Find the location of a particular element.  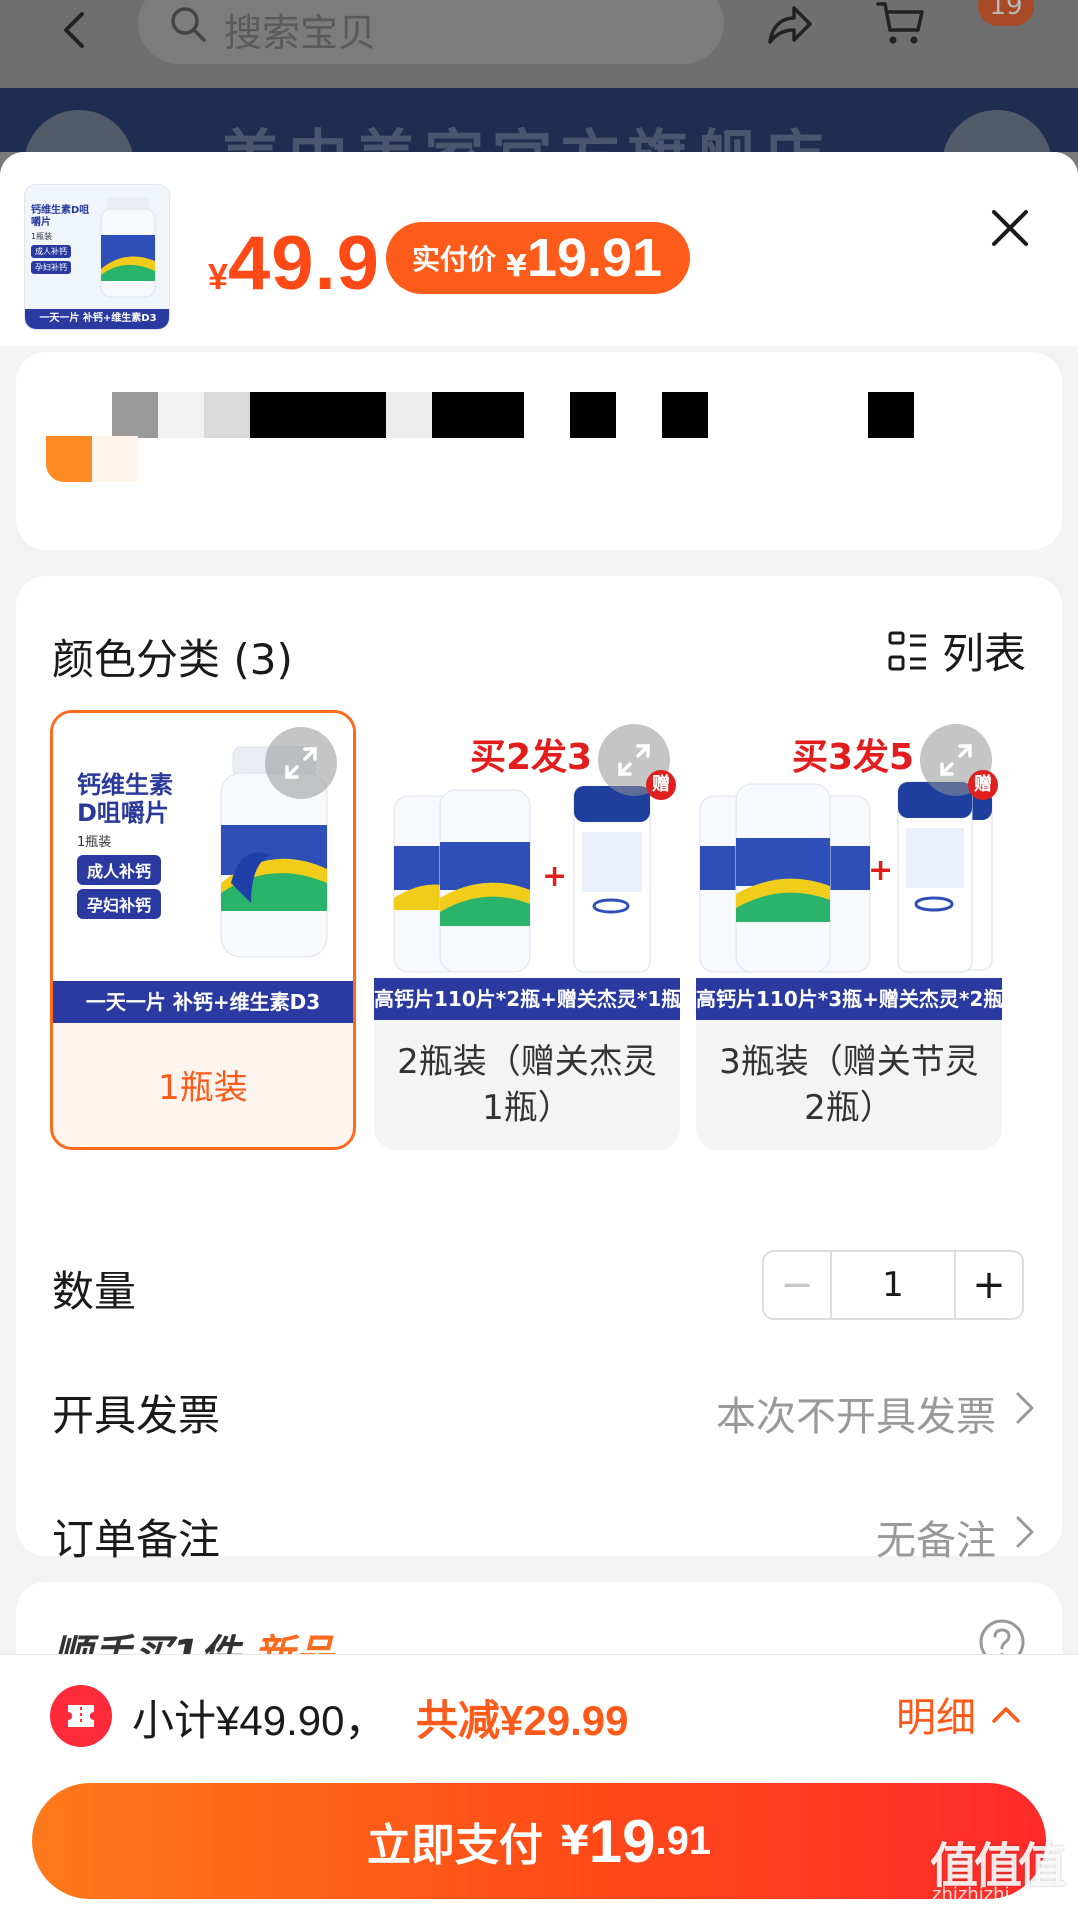

variant-strip: 一天一片 补钙+维生素D3 is located at coordinates (203, 1002).